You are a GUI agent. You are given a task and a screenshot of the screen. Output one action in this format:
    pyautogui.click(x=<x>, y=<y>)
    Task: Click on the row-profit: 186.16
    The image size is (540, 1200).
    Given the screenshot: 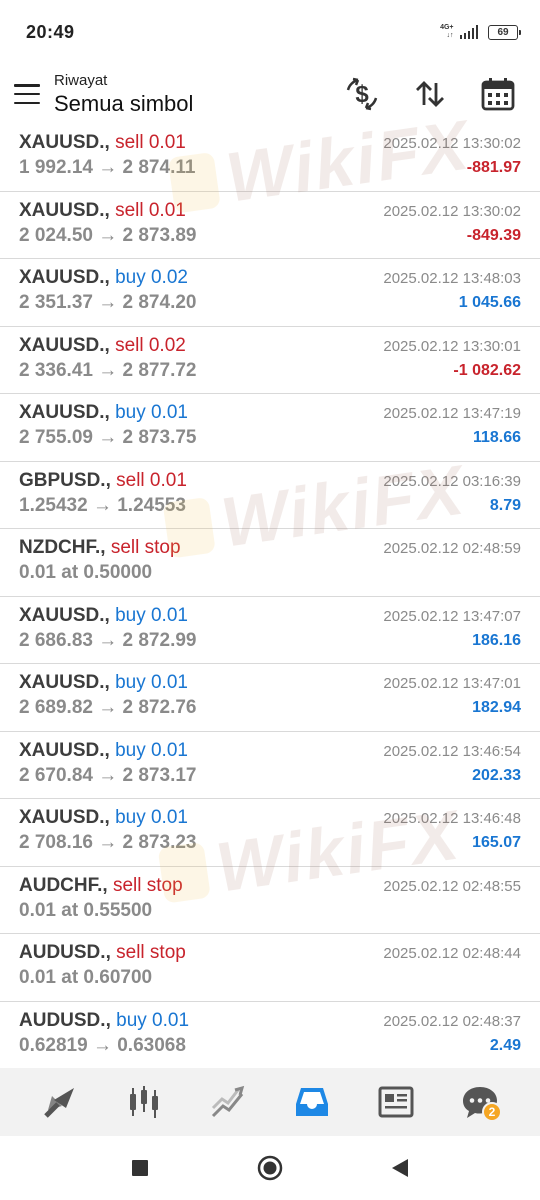 What is the action you would take?
    pyautogui.click(x=496, y=640)
    